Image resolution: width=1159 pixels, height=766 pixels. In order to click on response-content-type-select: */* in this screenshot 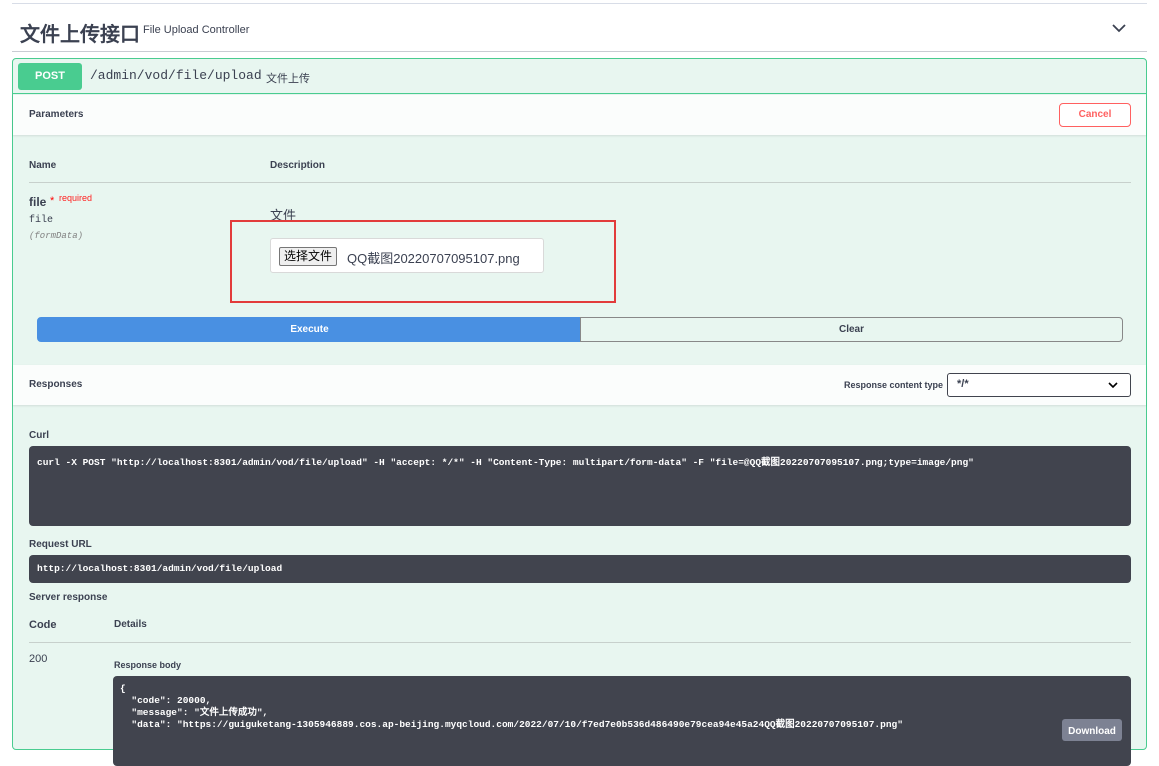, I will do `click(1039, 385)`.